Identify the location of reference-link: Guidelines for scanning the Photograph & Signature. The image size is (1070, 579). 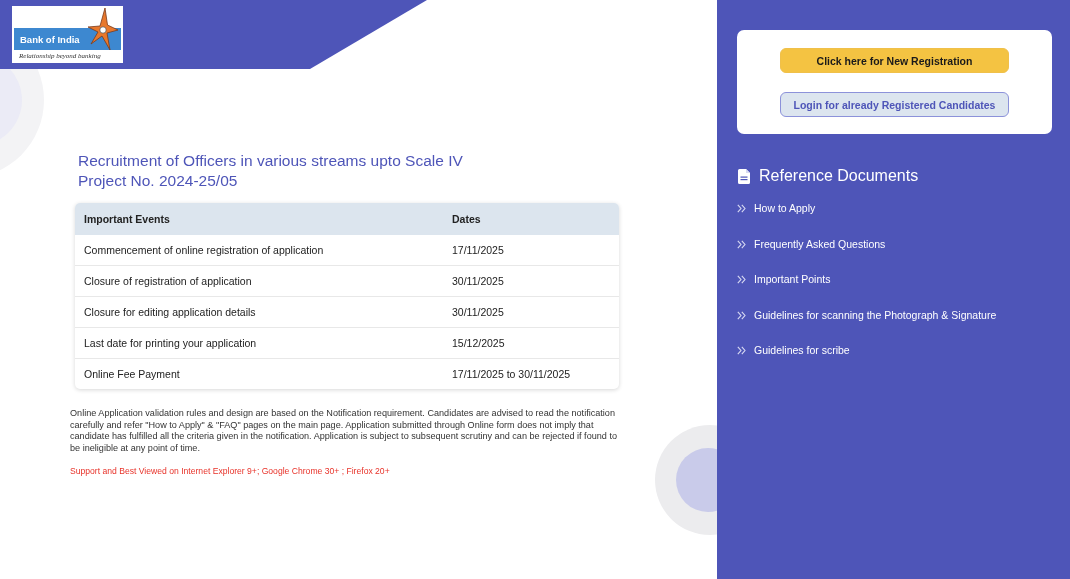
(867, 315).